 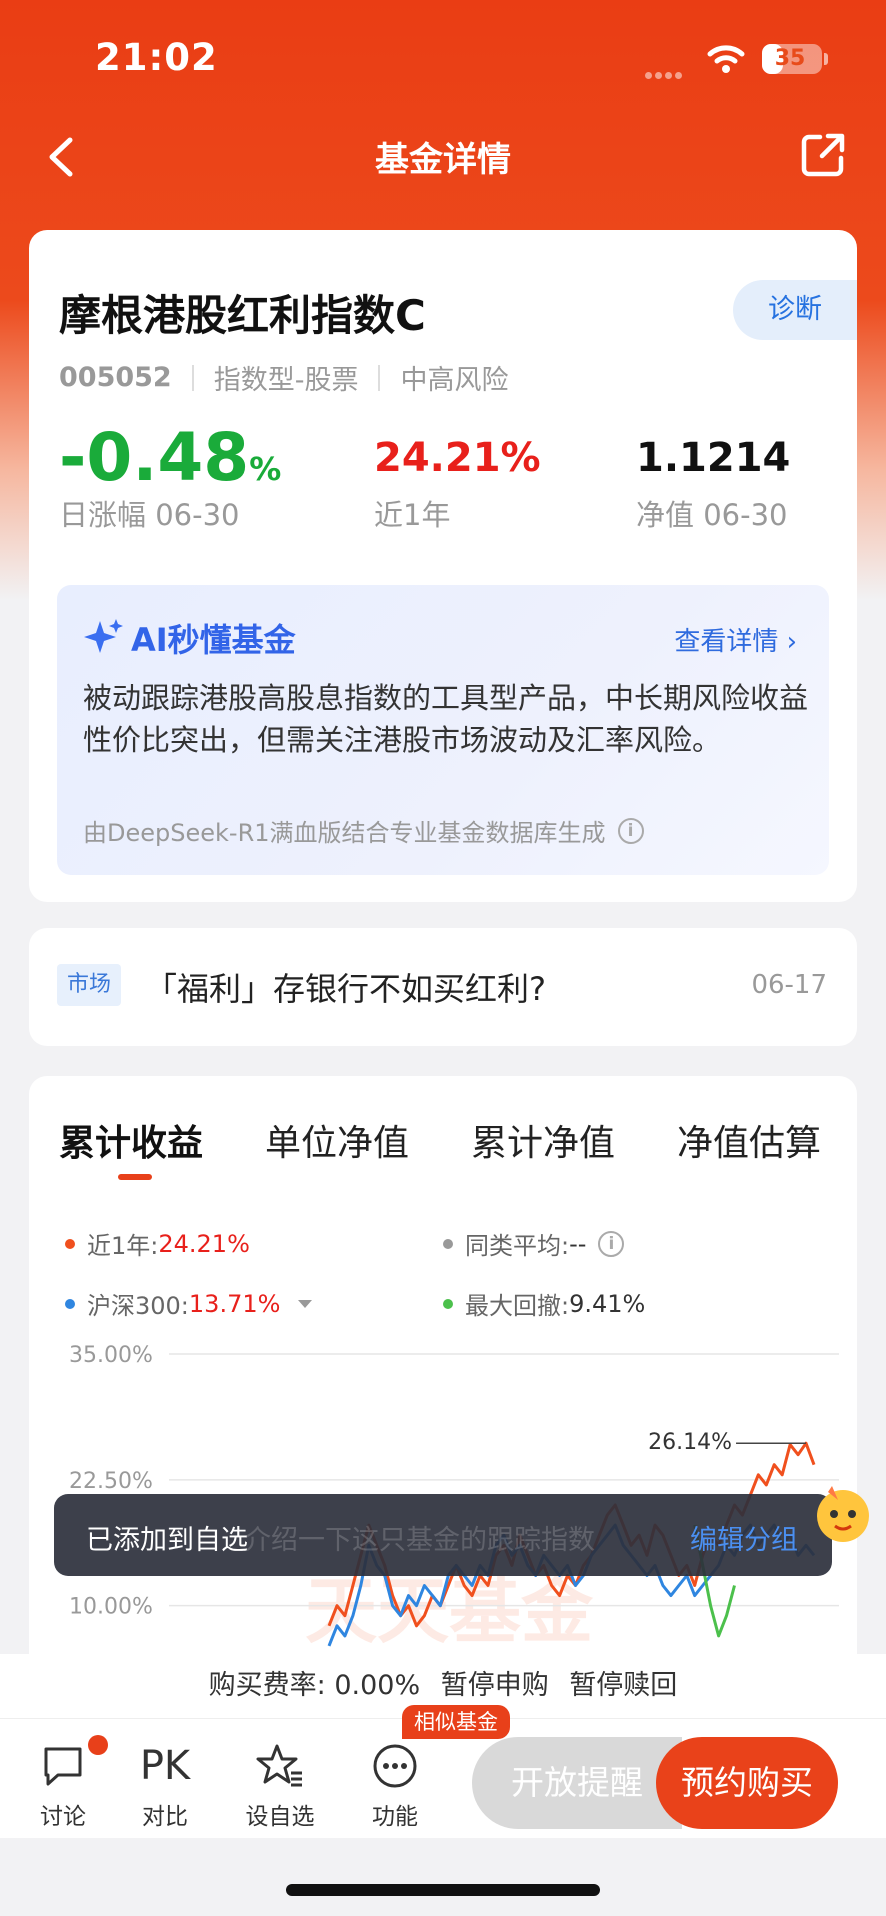 I want to click on ai-footnote: 由DeepSeek-R1满血版结合专业基金数据库生成 i, so click(x=363, y=830).